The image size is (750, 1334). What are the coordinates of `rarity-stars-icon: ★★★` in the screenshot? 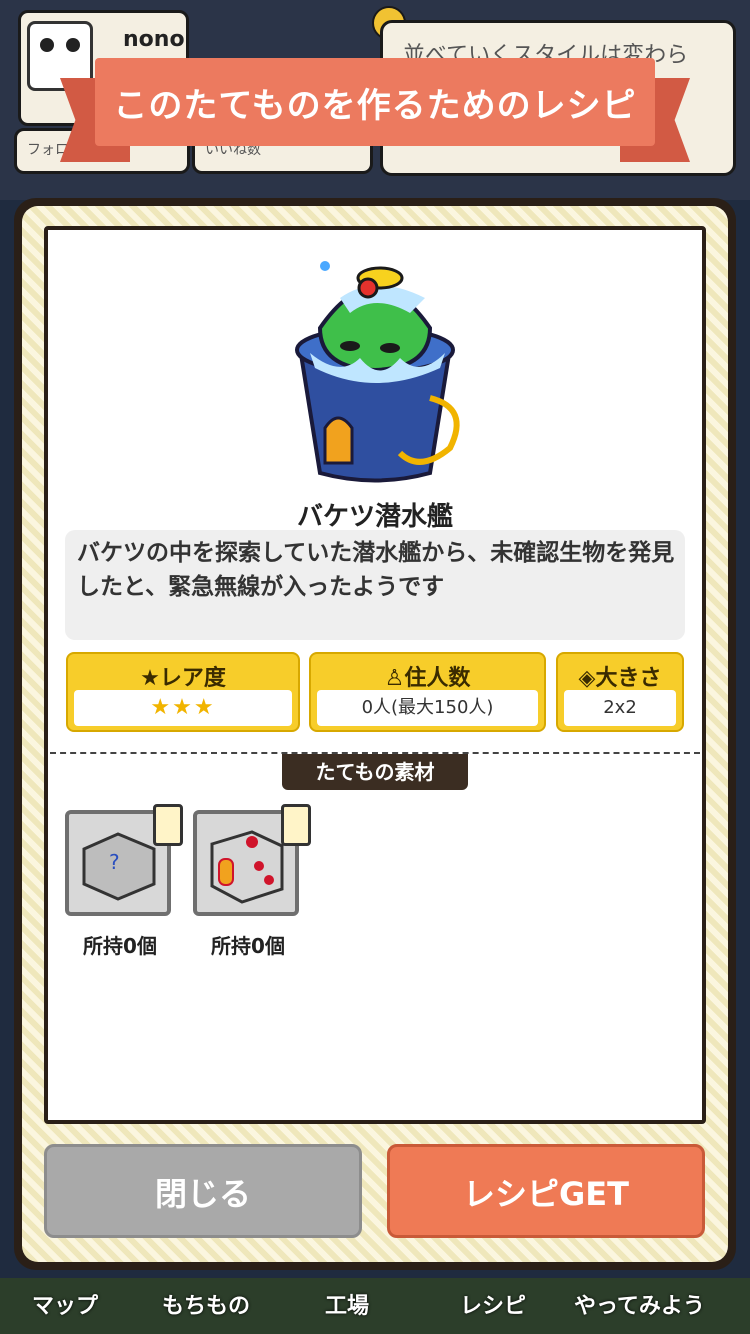 It's located at (183, 707).